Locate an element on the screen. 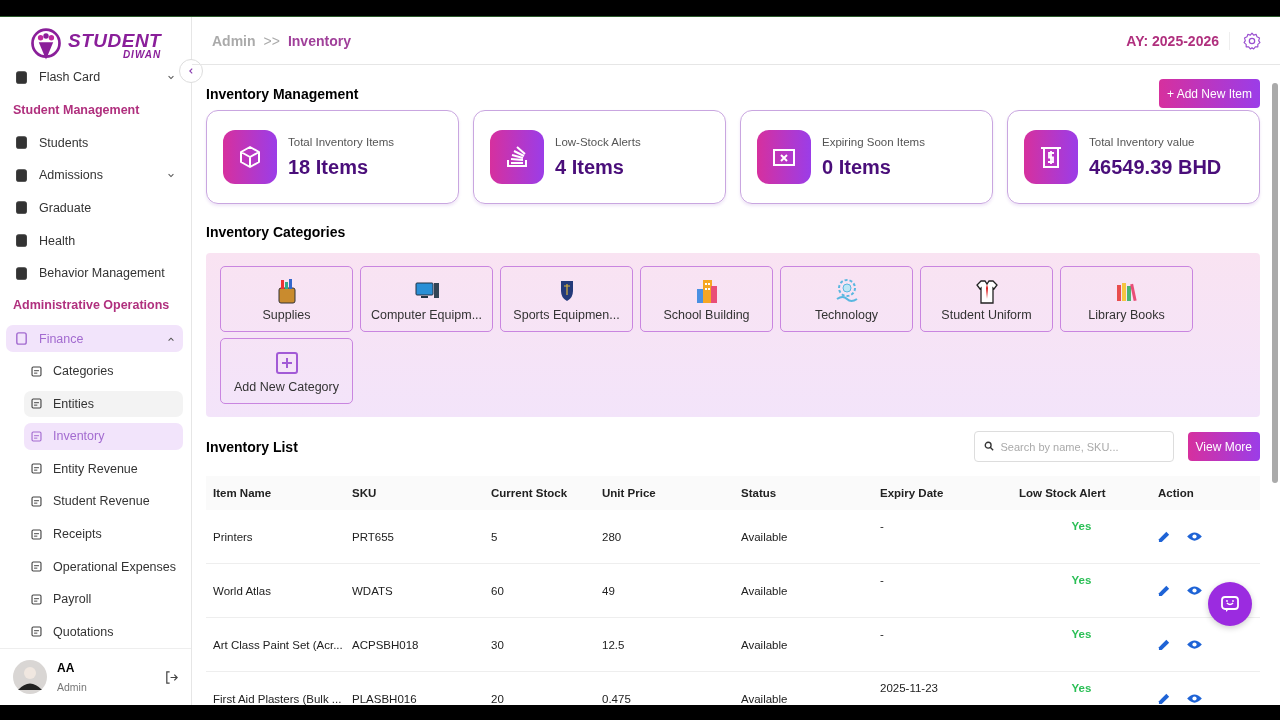 This screenshot has width=1280, height=720. category-tile: Library Books is located at coordinates (1126, 299).